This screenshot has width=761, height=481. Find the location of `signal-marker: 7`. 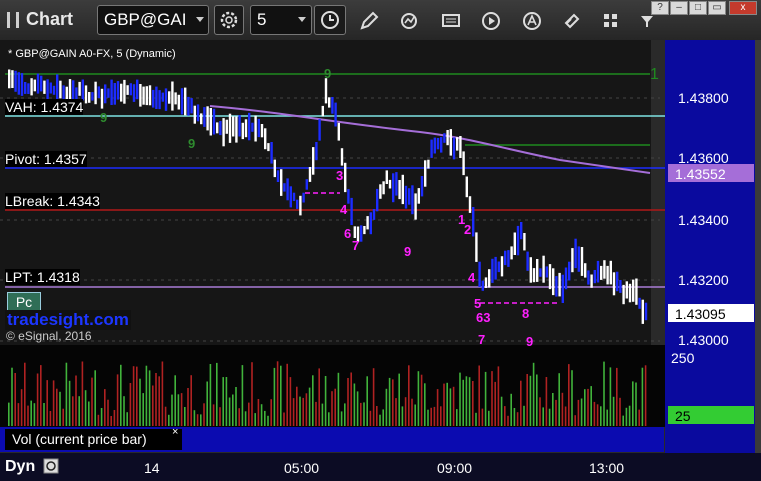

signal-marker: 7 is located at coordinates (356, 245).